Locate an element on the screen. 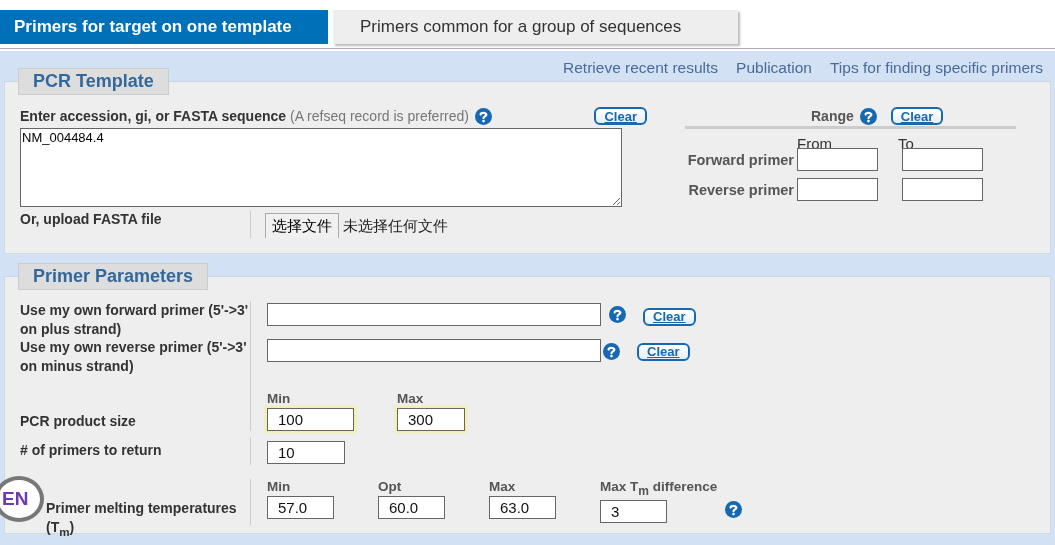 The image size is (1055, 545). value-field: 63.0 is located at coordinates (522, 507).